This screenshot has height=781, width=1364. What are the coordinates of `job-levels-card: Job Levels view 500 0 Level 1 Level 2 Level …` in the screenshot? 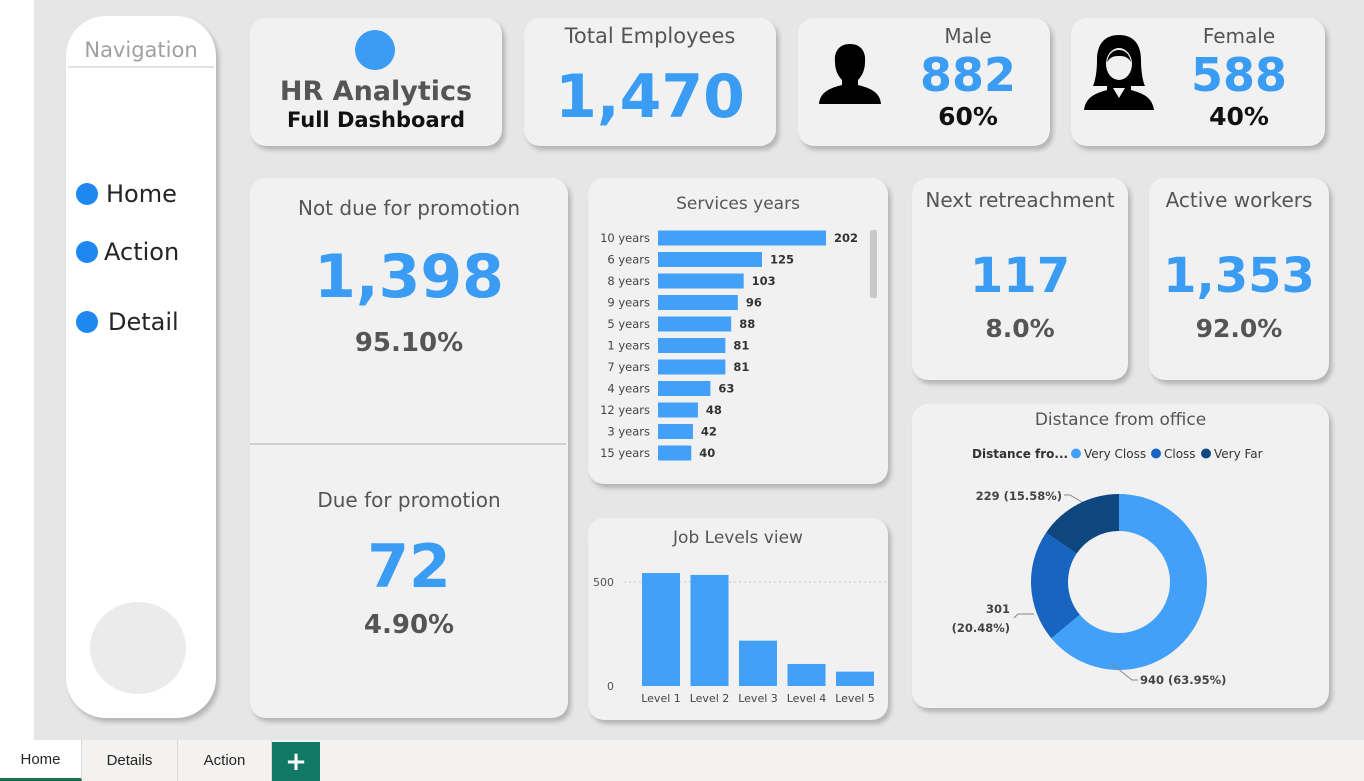 It's located at (738, 619).